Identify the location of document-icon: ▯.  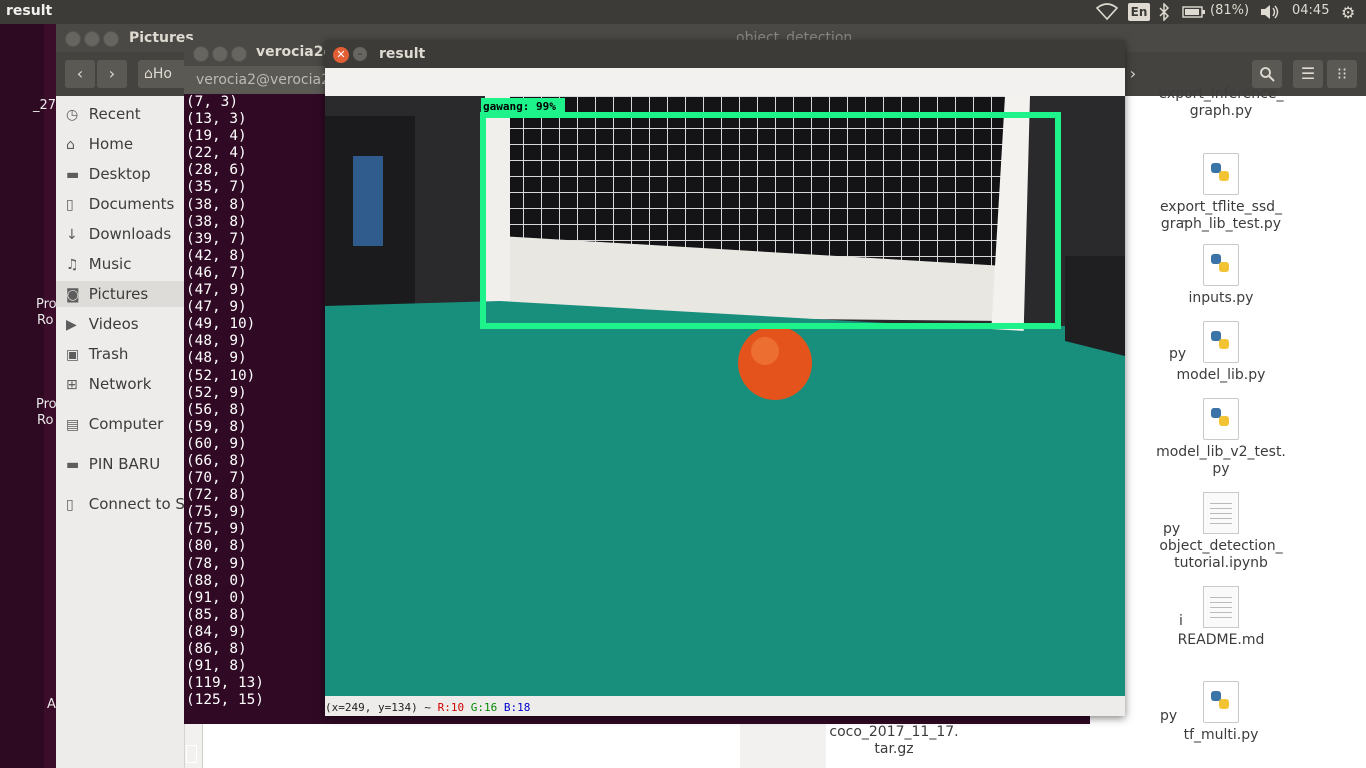
(70, 205).